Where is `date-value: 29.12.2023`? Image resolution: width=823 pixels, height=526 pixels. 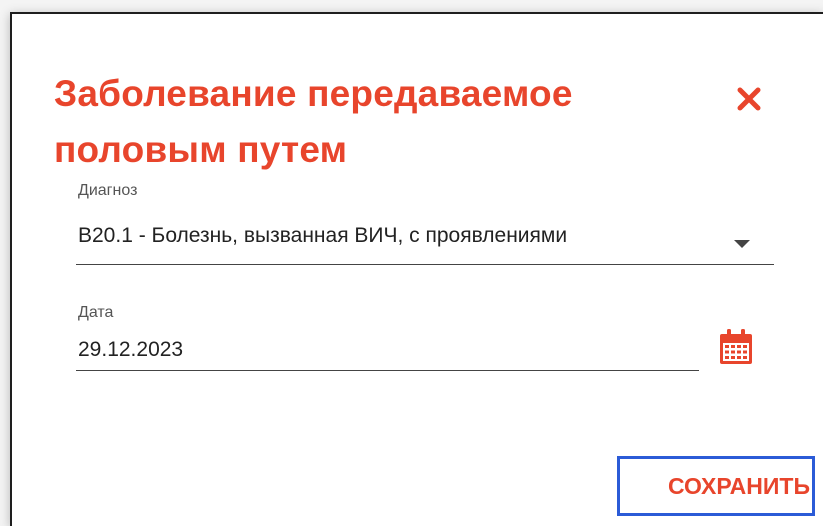 date-value: 29.12.2023 is located at coordinates (228, 350).